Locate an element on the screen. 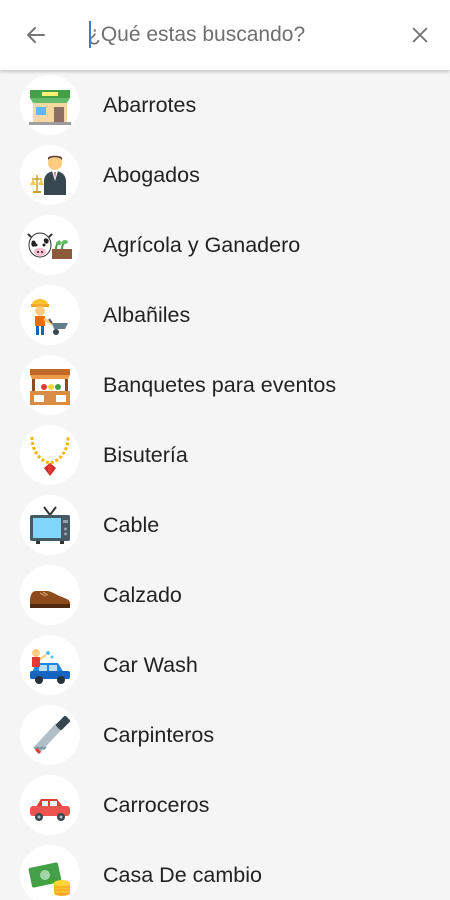 The height and width of the screenshot is (900, 450). list-item-label: Abarrotes is located at coordinates (150, 105).